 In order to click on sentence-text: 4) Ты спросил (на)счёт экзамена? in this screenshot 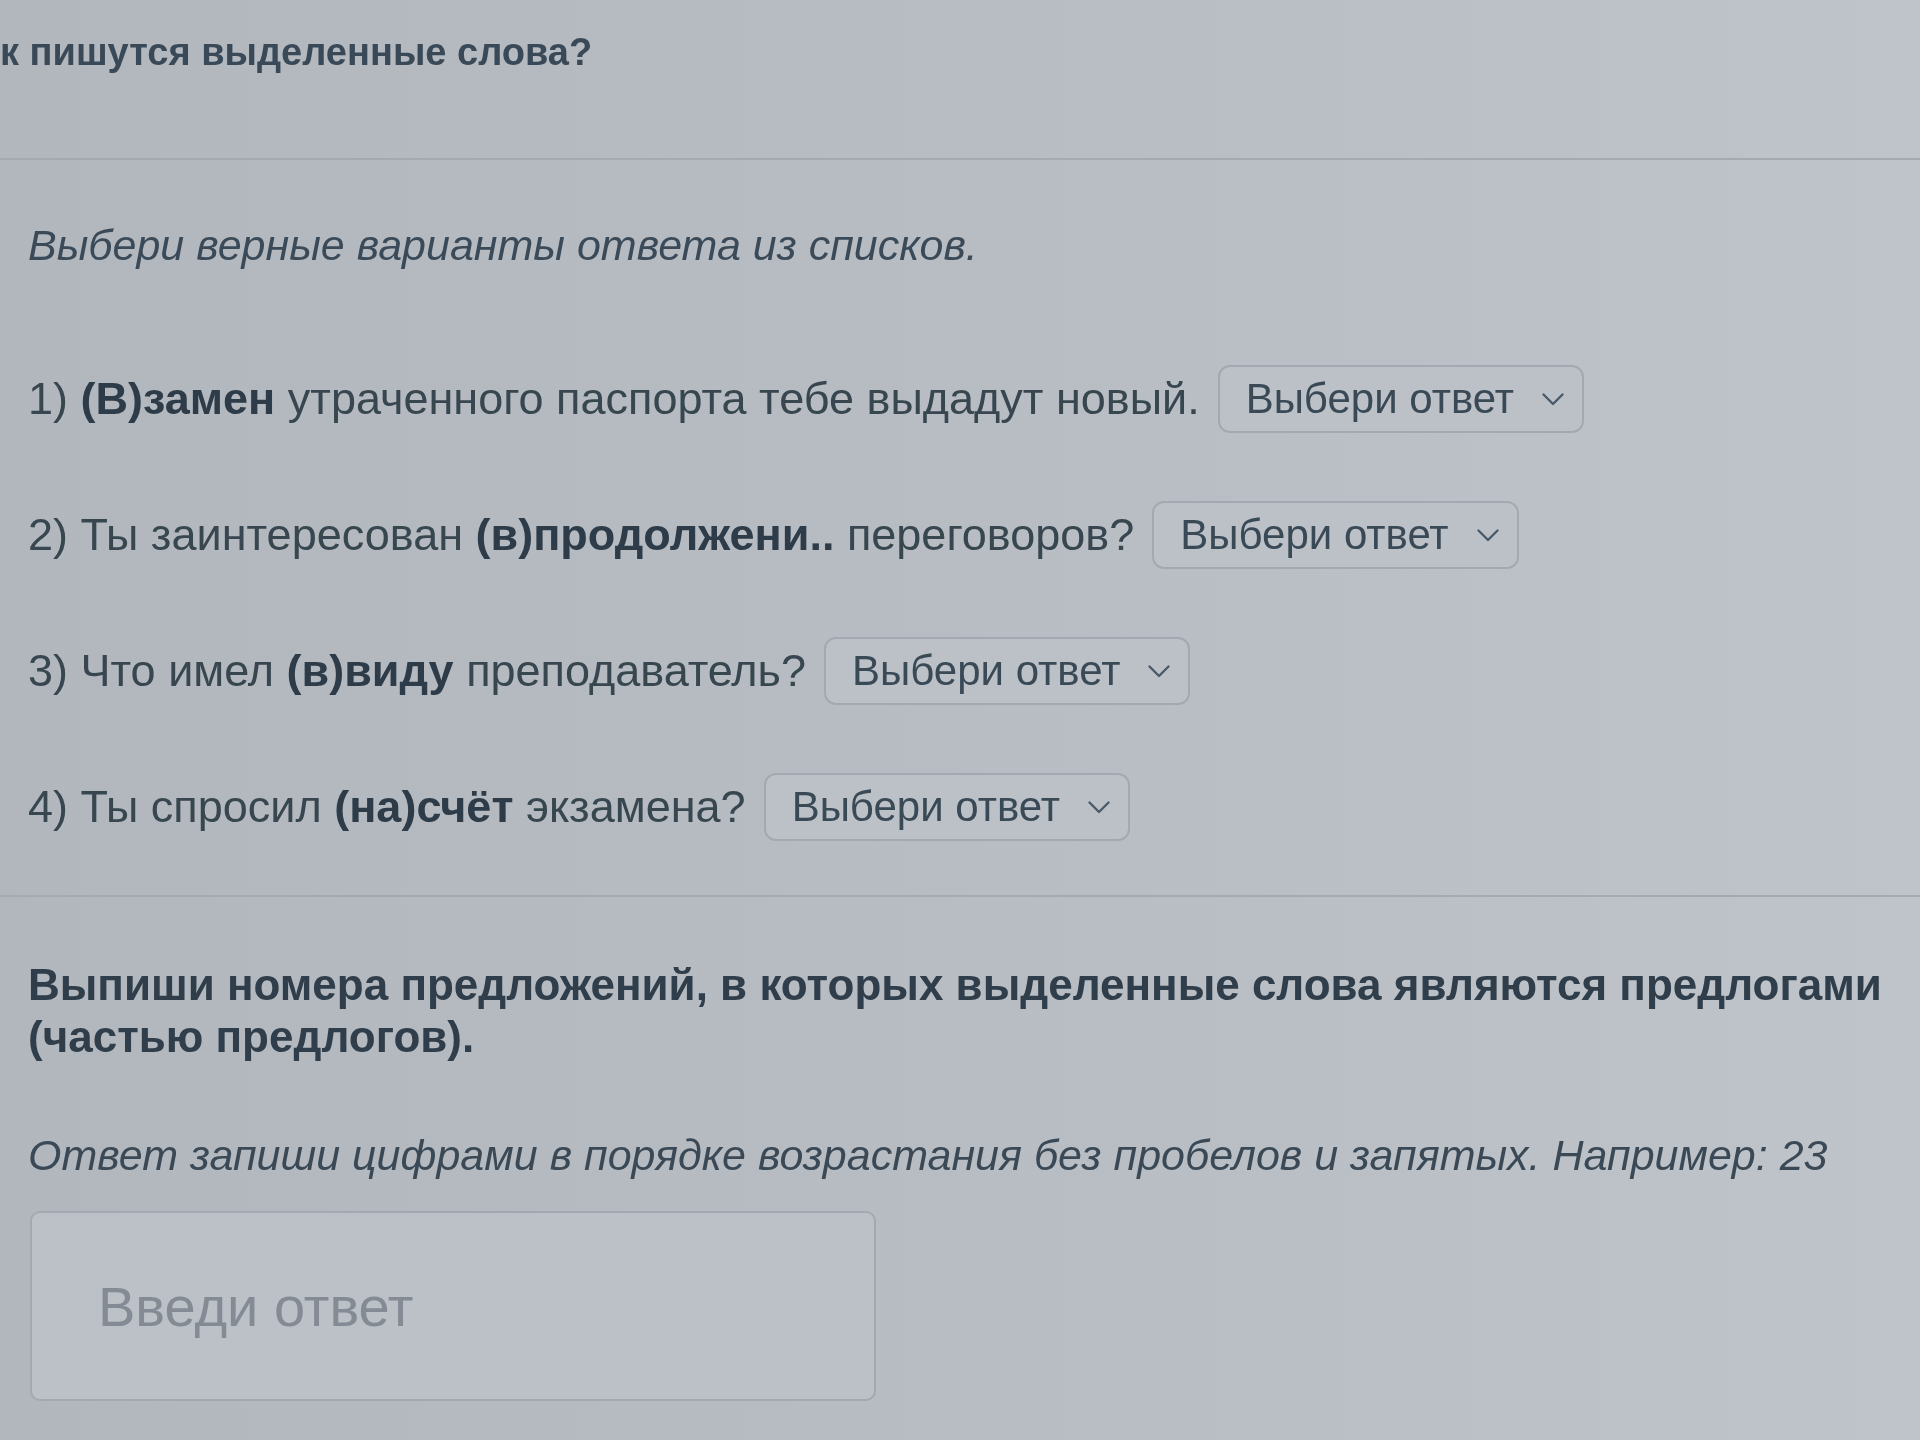, I will do `click(387, 807)`.